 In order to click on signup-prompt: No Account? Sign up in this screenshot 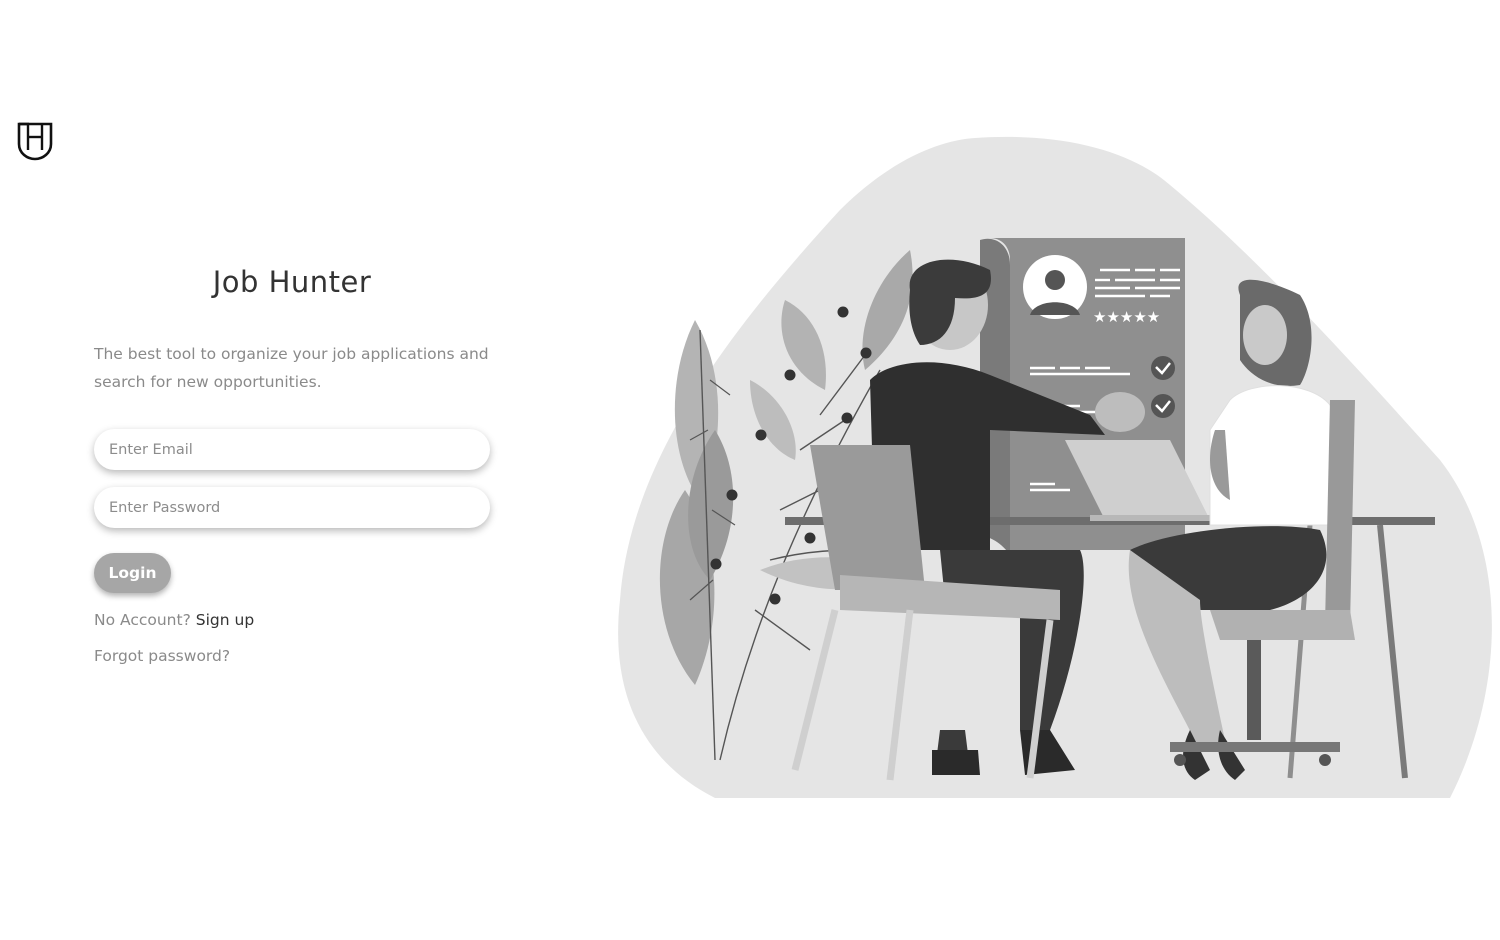, I will do `click(294, 620)`.